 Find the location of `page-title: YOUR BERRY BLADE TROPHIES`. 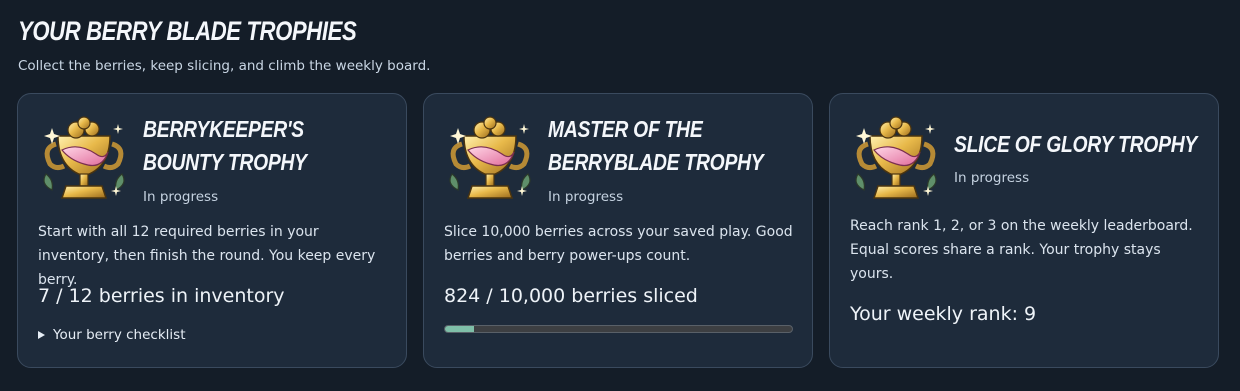

page-title: YOUR BERRY BLADE TROPHIES is located at coordinates (187, 31).